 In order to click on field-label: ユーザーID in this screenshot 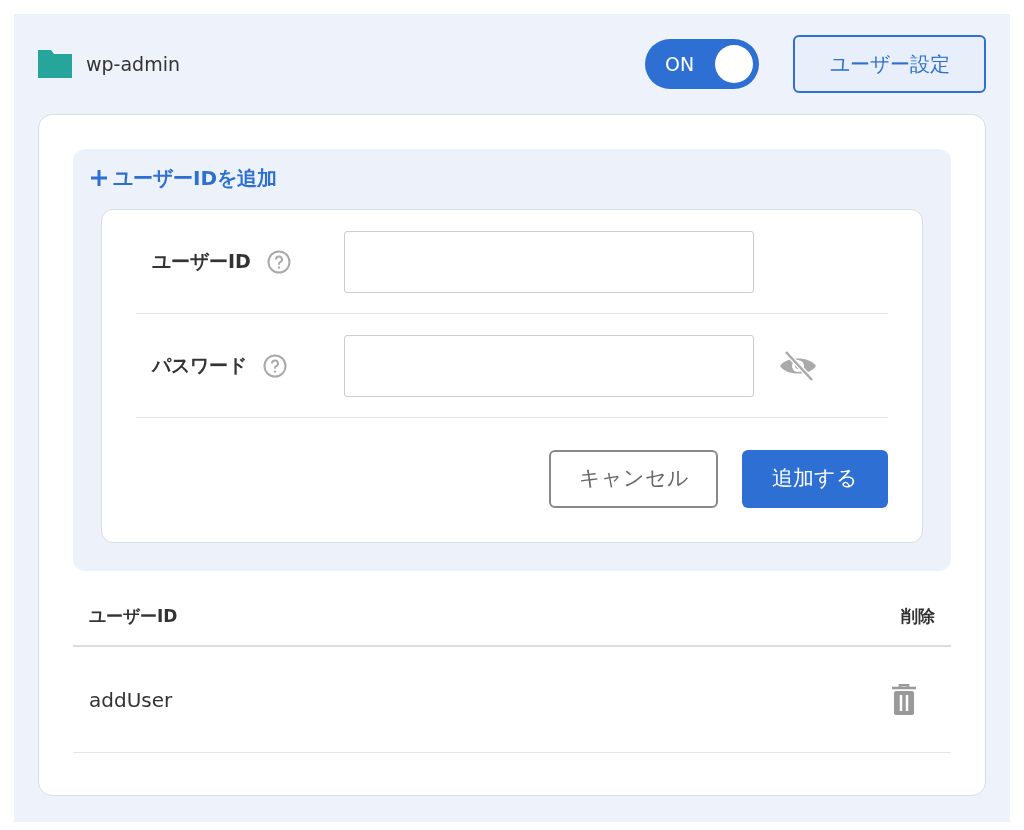, I will do `click(201, 262)`.